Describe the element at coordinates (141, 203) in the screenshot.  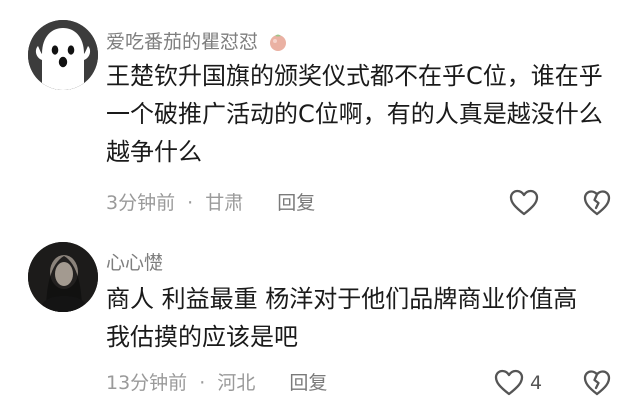
I see `timestamp: 3分钟前` at that location.